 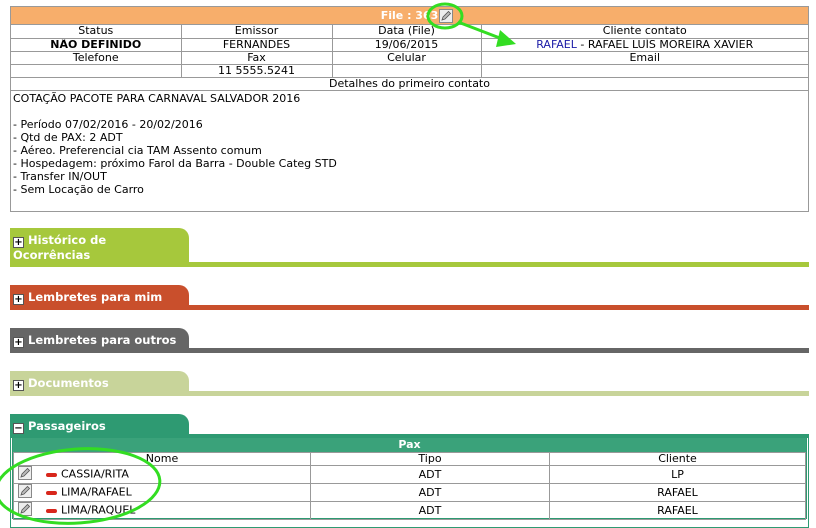 I want to click on tab-lembretes-outros-label: Lembretes para outros, so click(x=102, y=340).